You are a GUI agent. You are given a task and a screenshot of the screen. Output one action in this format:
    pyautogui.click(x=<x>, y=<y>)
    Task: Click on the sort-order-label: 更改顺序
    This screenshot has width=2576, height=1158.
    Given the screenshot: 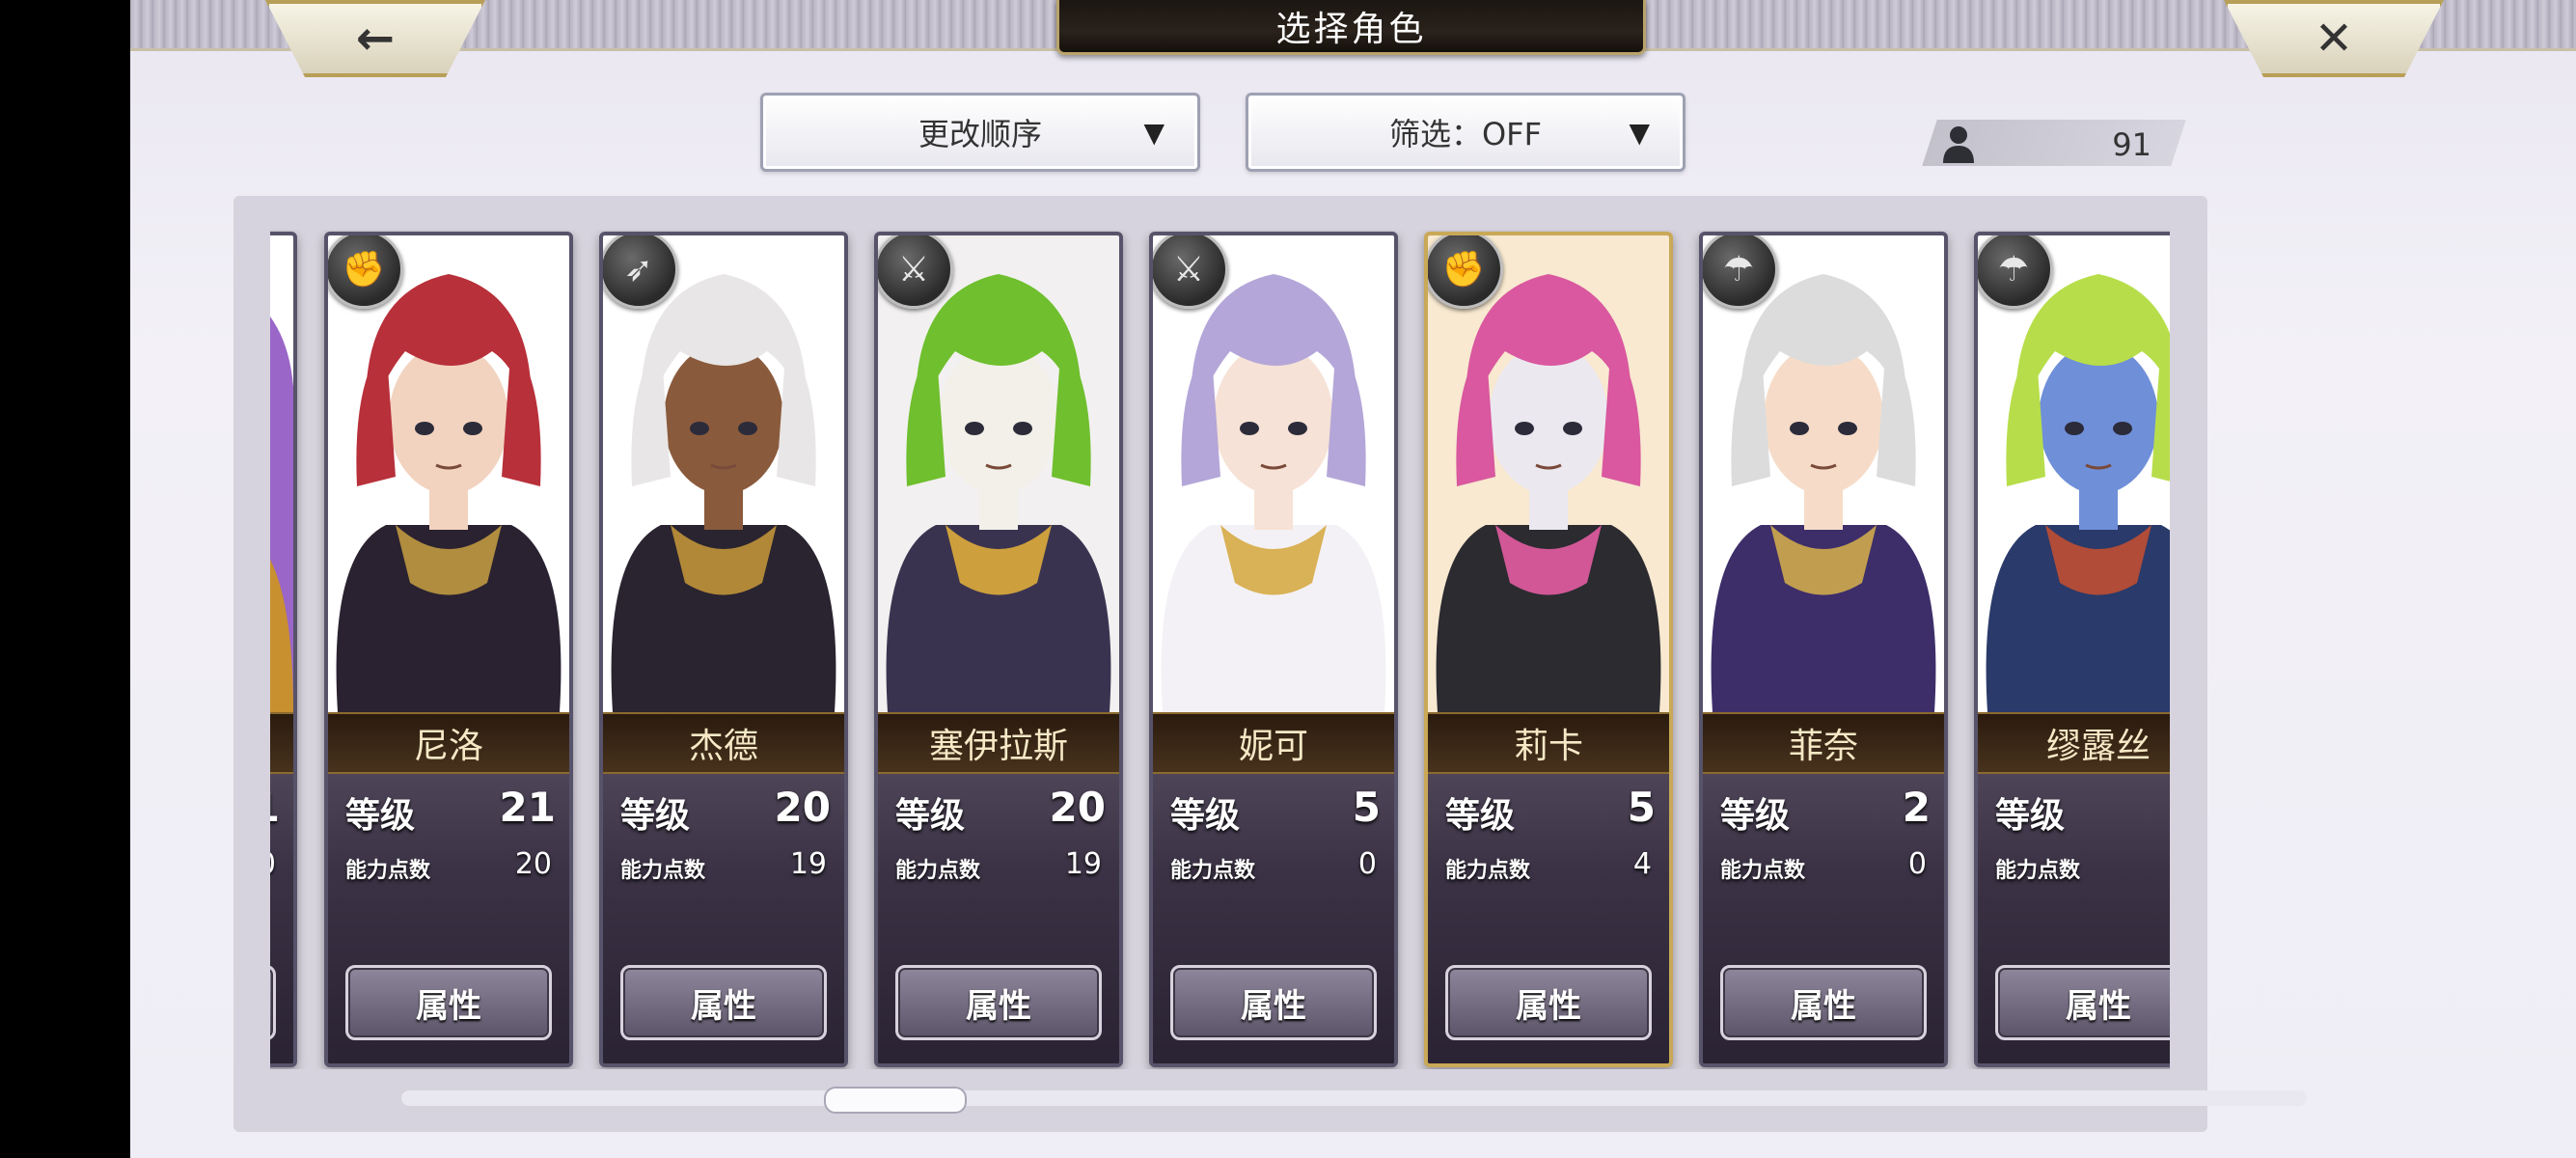 What is the action you would take?
    pyautogui.click(x=980, y=134)
    